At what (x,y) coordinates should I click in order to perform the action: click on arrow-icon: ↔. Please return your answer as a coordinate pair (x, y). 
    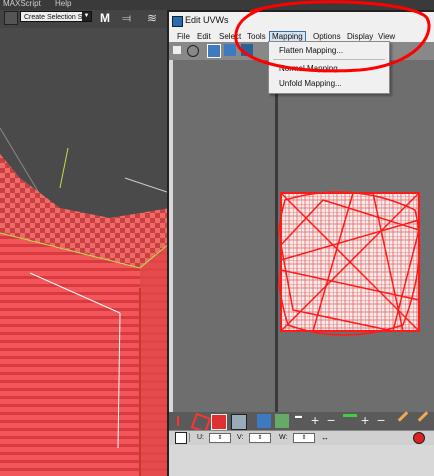
    Looking at the image, I should click on (325, 437).